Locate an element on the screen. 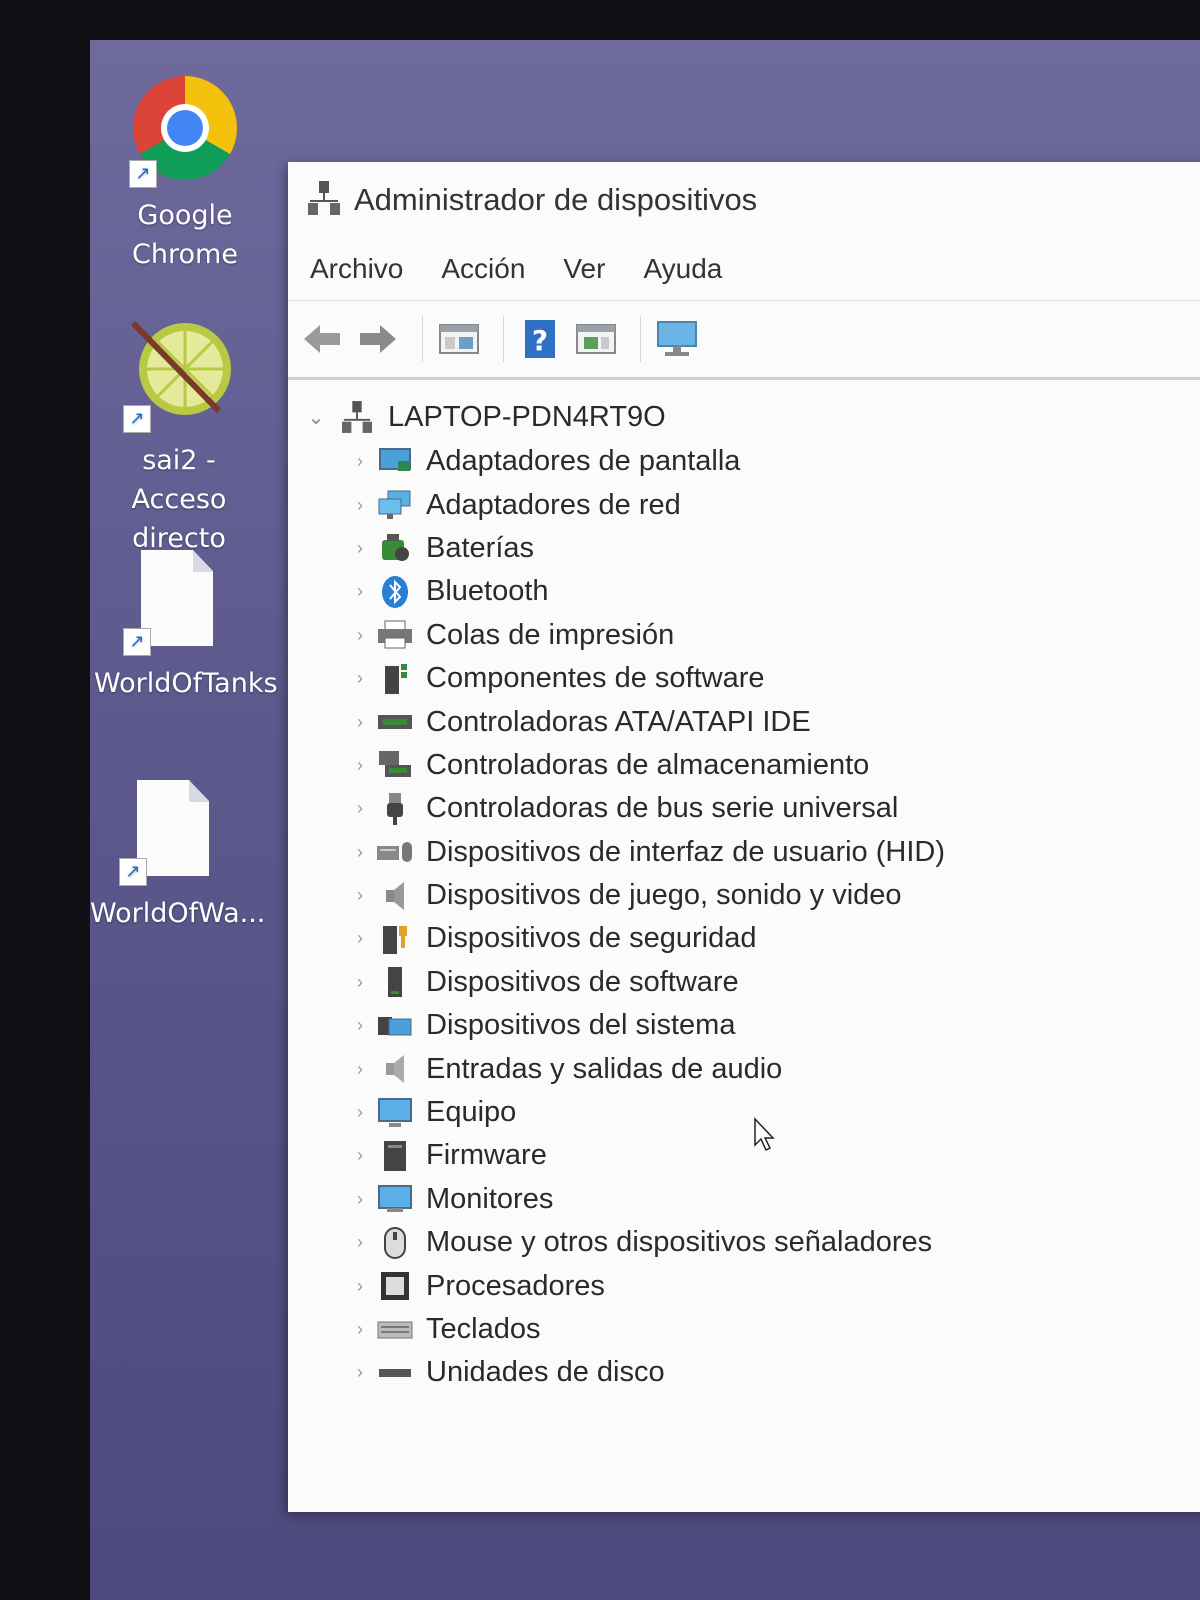 The image size is (1200, 1600). file-icon: ↗ is located at coordinates (179, 604).